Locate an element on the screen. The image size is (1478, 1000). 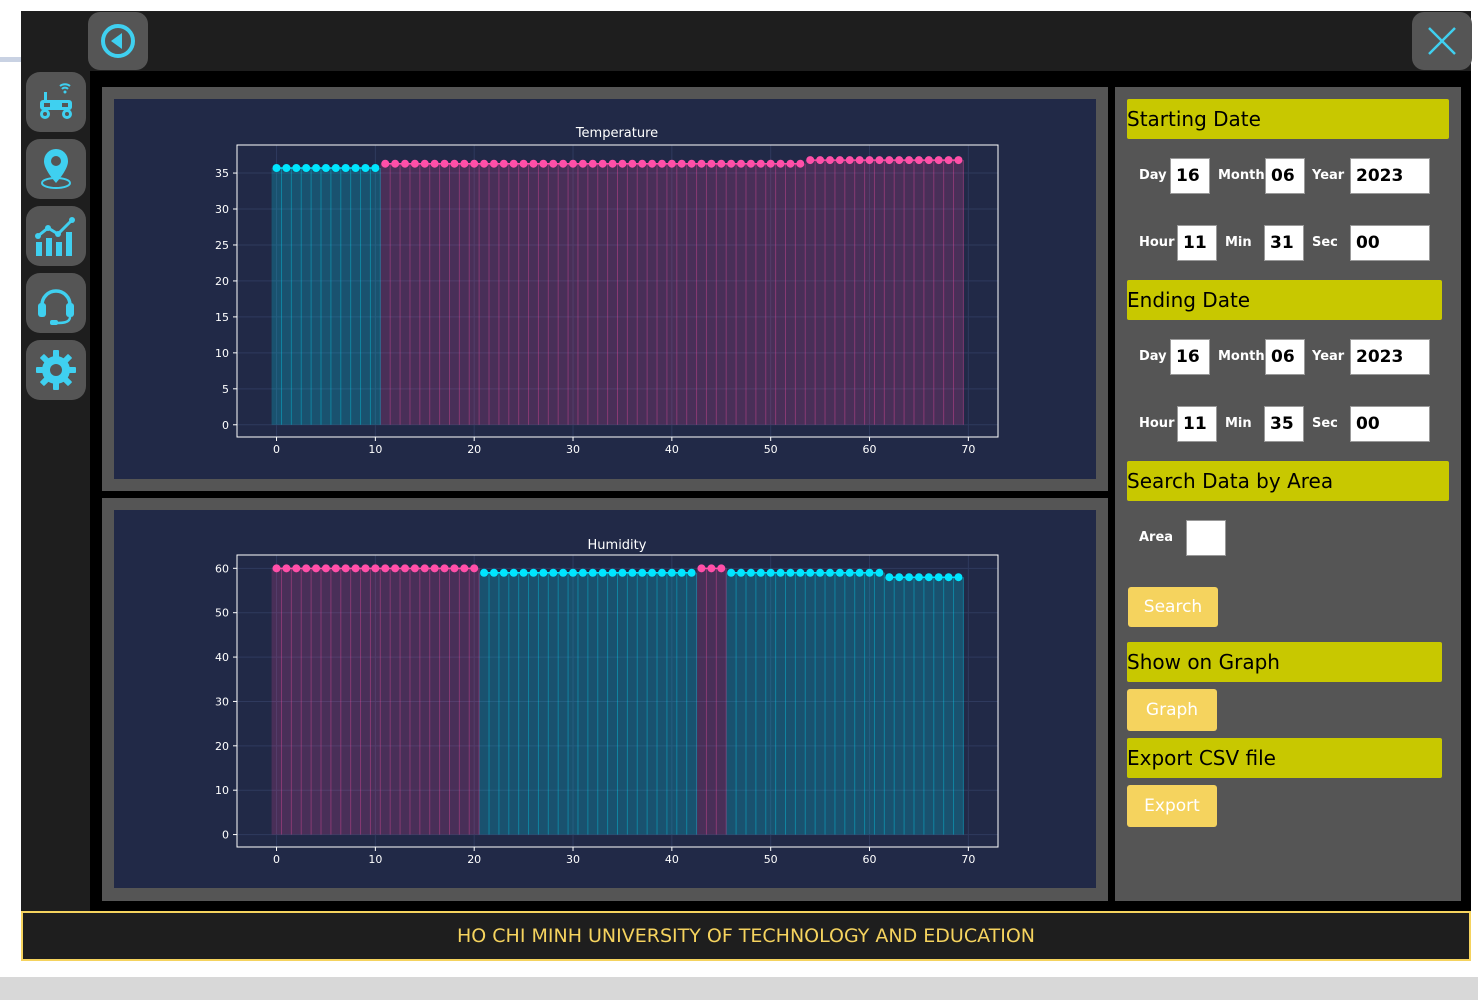
y-tick-label: 35 is located at coordinates (222, 173).